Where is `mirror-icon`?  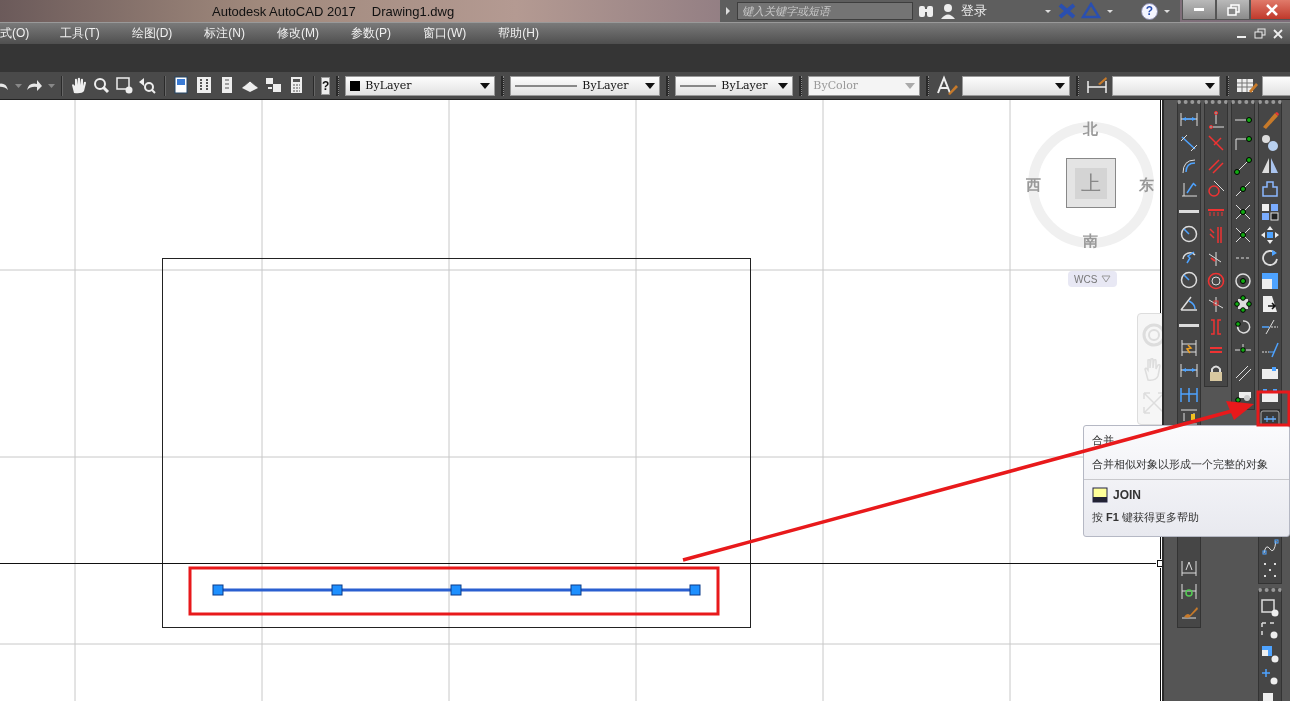 mirror-icon is located at coordinates (1270, 166).